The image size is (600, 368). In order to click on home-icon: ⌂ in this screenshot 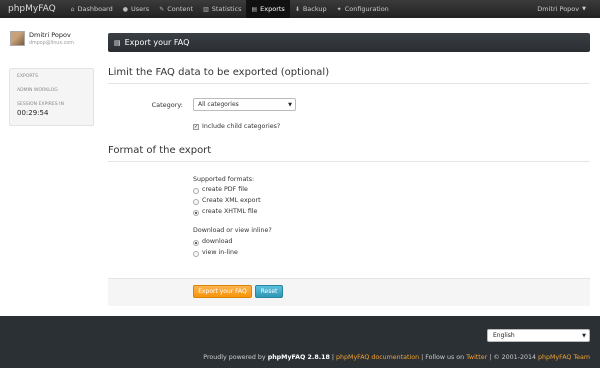, I will do `click(72, 9)`.